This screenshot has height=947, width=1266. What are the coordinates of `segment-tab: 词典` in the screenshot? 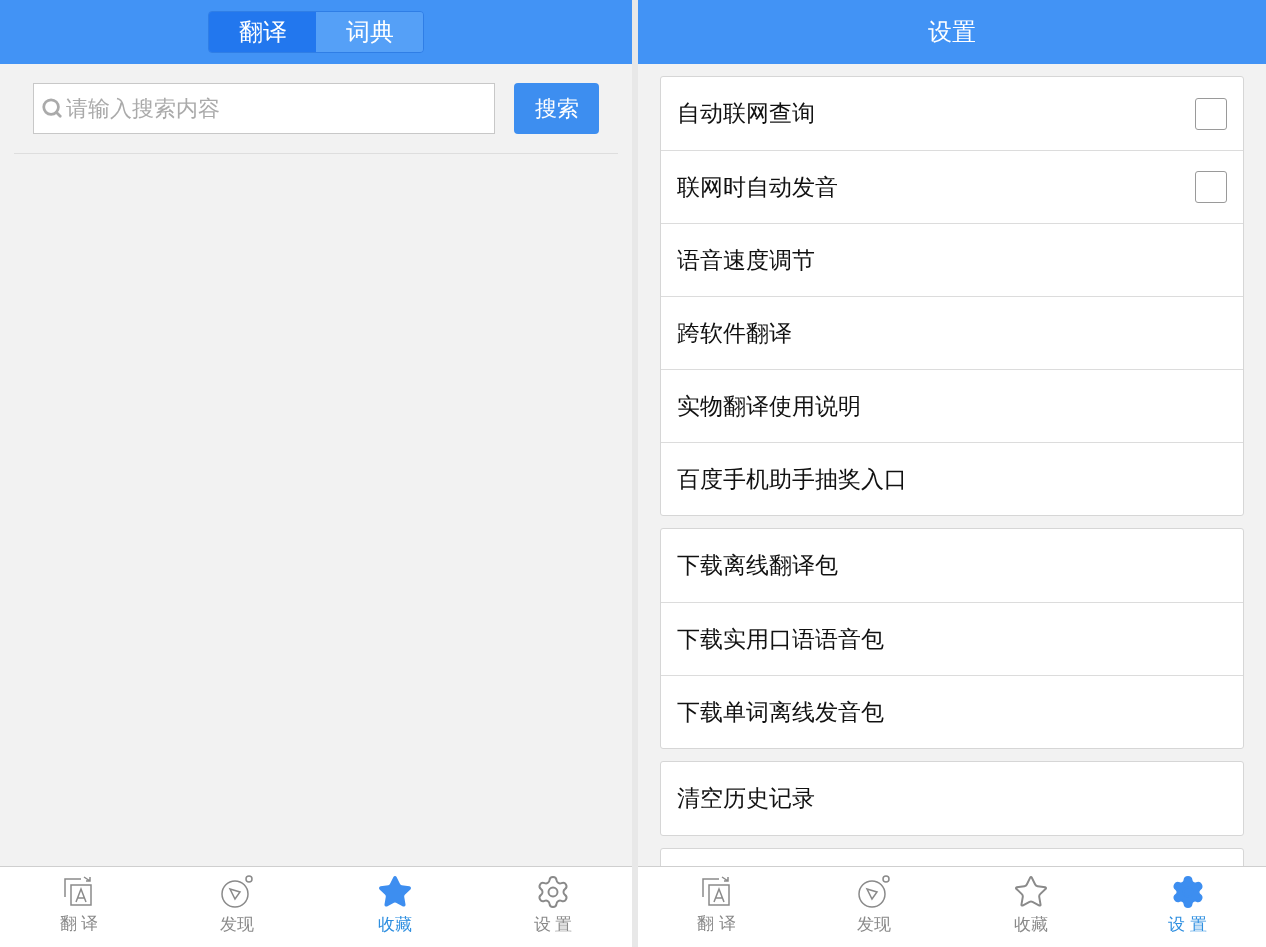 It's located at (369, 32).